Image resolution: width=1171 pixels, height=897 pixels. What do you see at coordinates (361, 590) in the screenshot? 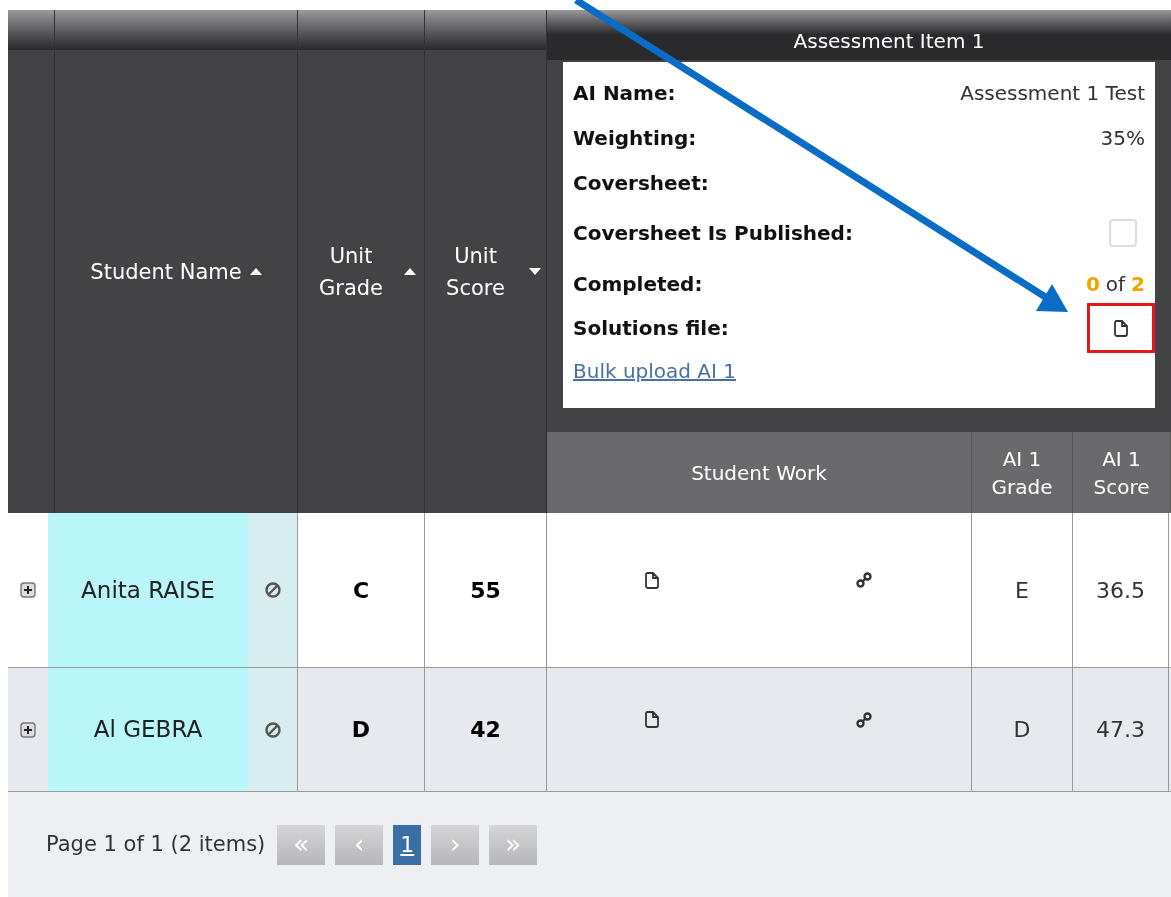
I see `table-cell-text: C` at bounding box center [361, 590].